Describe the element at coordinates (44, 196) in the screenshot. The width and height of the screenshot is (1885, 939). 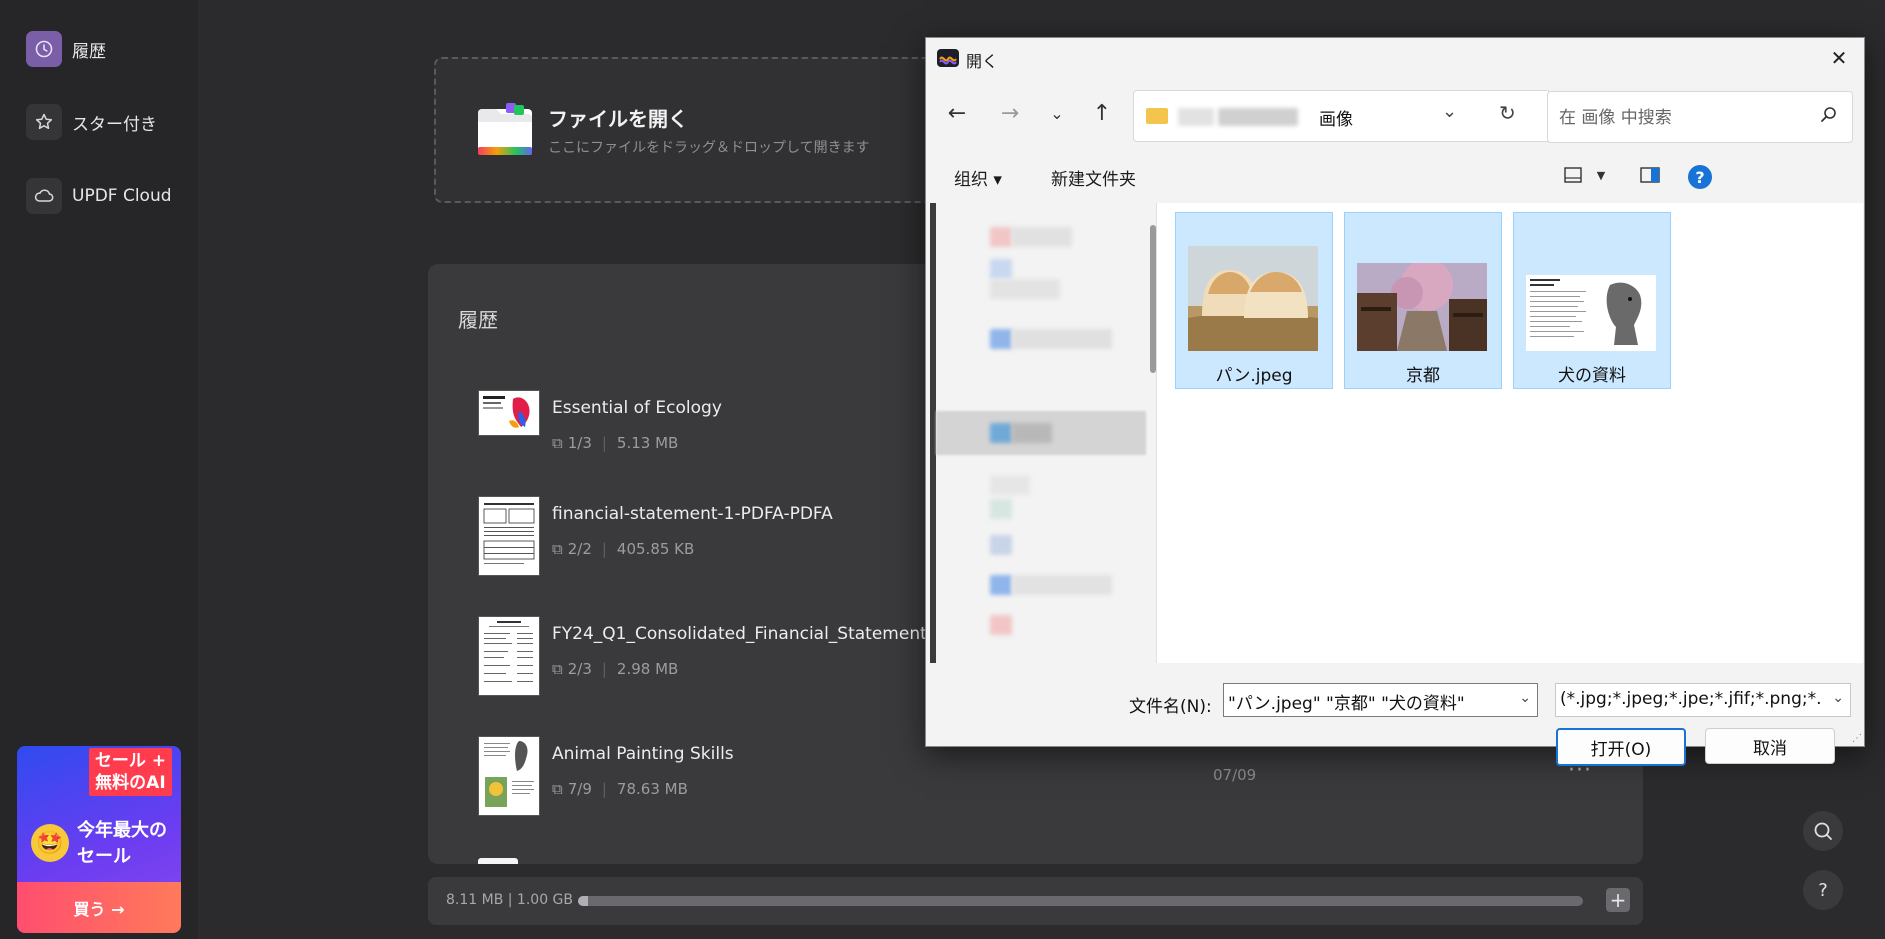
I see `cloud-icon` at that location.